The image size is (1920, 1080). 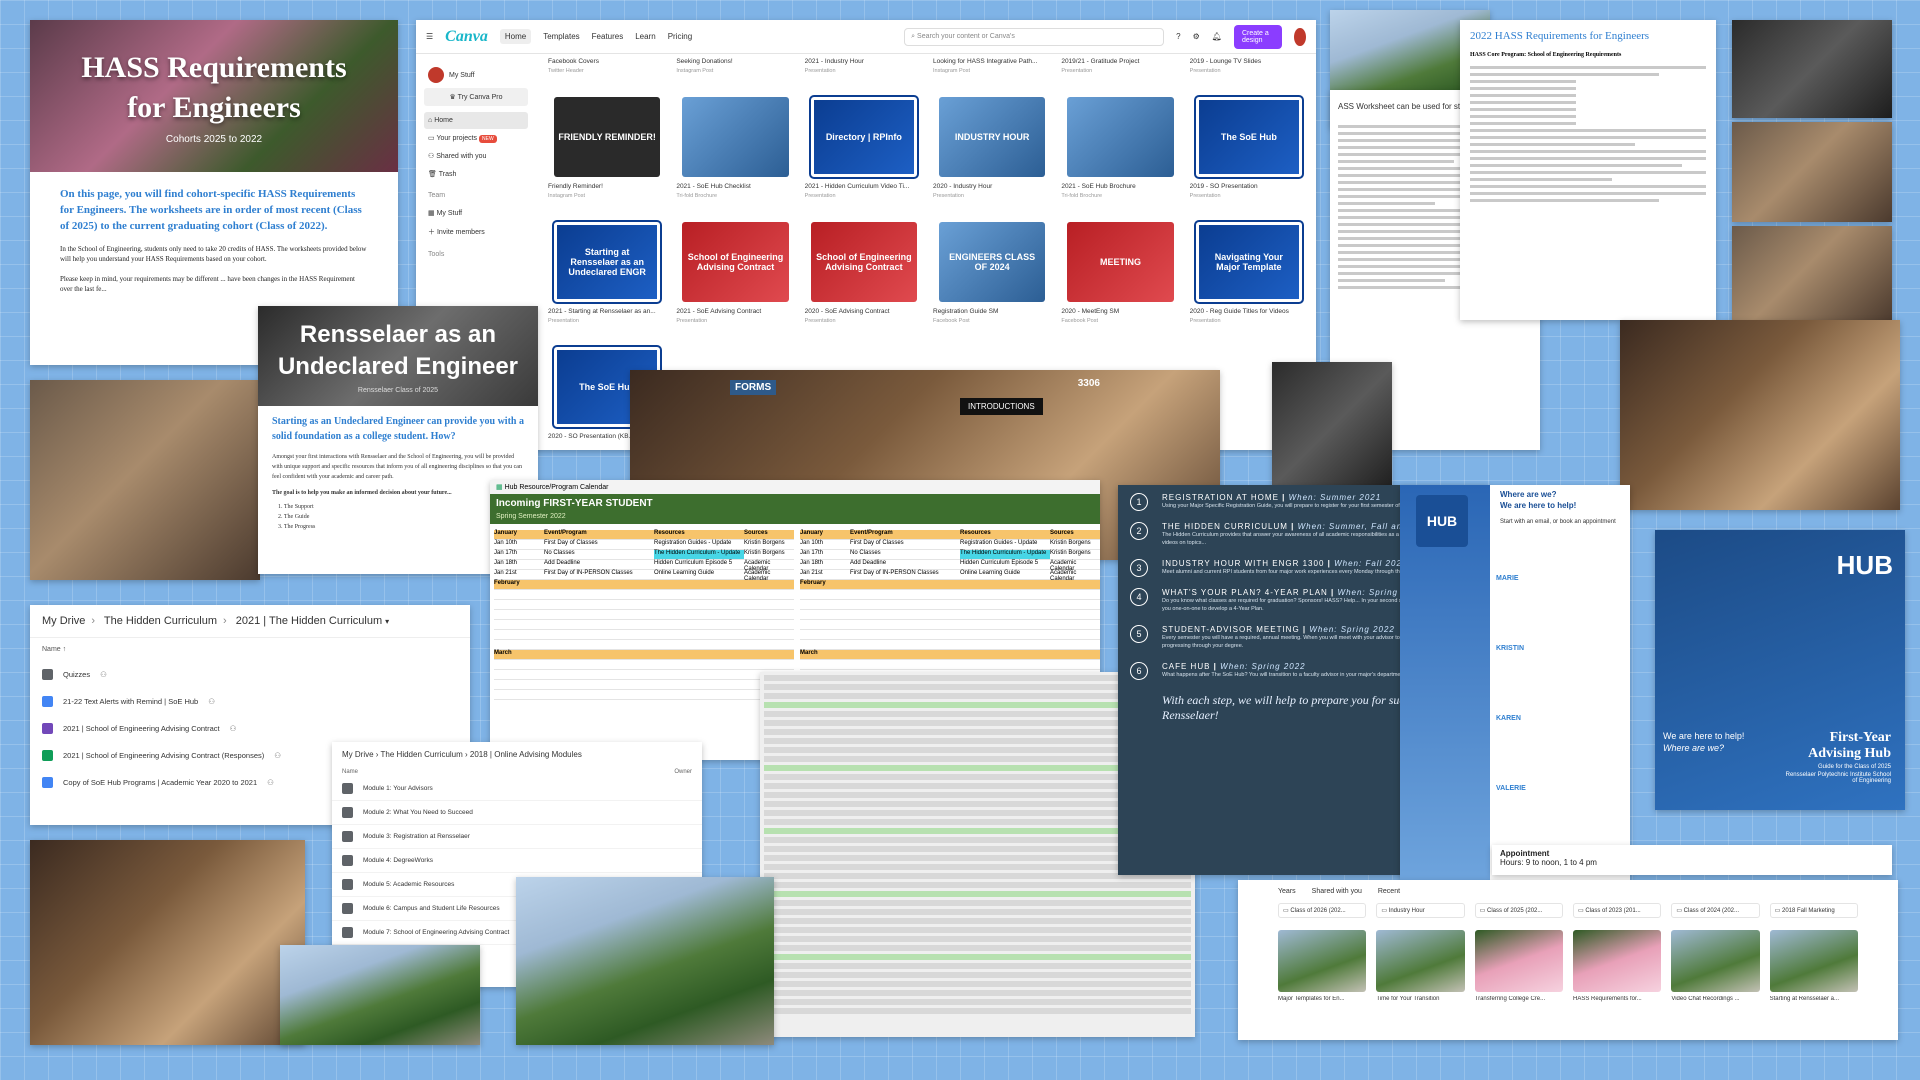 What do you see at coordinates (699, 534) in the screenshot?
I see `sheet-column-header: Resources` at bounding box center [699, 534].